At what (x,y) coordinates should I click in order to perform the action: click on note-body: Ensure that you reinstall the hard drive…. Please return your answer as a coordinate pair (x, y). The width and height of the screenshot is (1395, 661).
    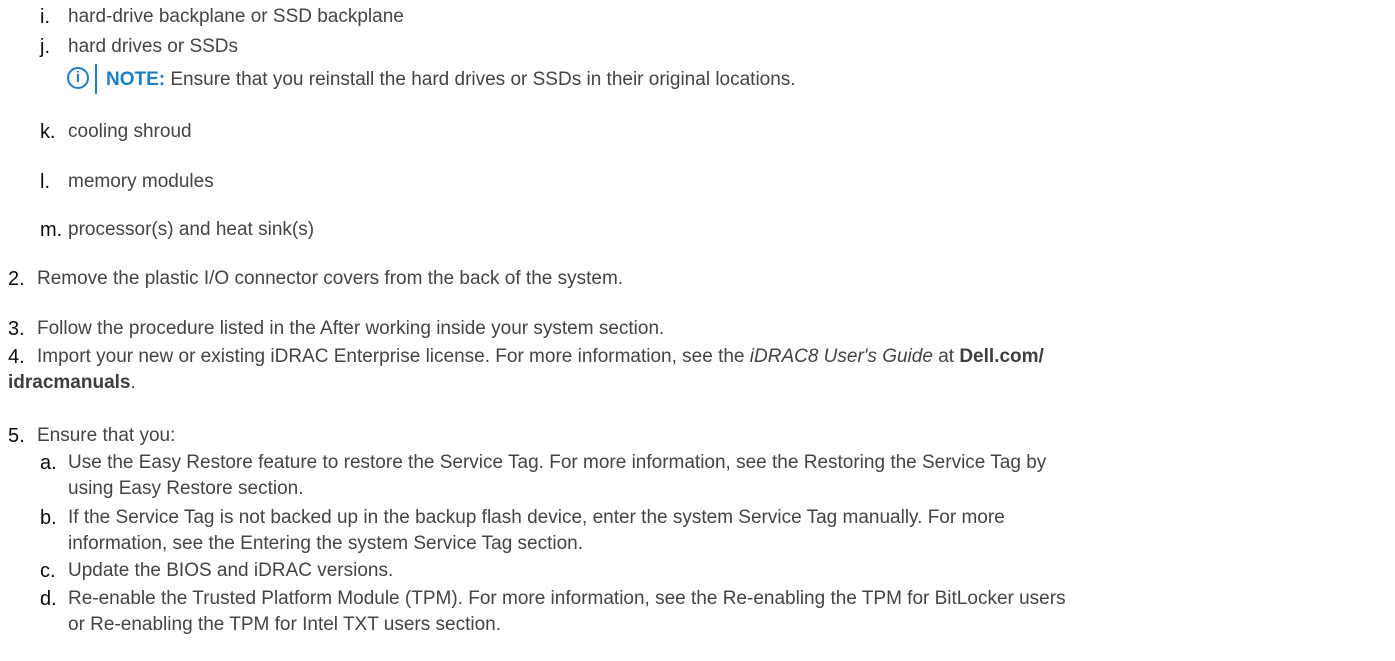
    Looking at the image, I should click on (480, 79).